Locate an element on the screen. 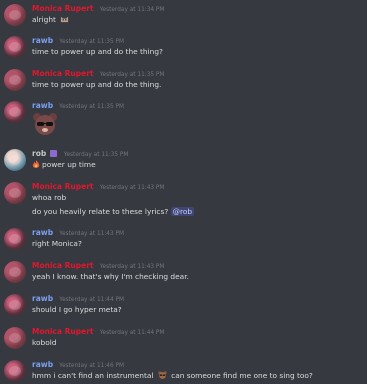 The image size is (367, 384). message-header: rawb Yesterday at 11:46 PM is located at coordinates (78, 364).